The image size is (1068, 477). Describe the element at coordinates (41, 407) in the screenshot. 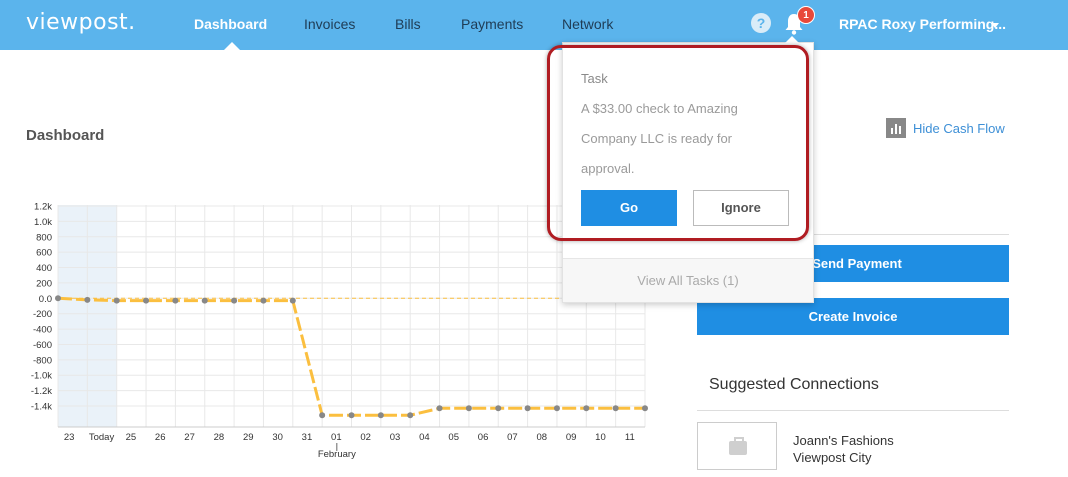

I see `y-tick-label: -1.4k` at that location.